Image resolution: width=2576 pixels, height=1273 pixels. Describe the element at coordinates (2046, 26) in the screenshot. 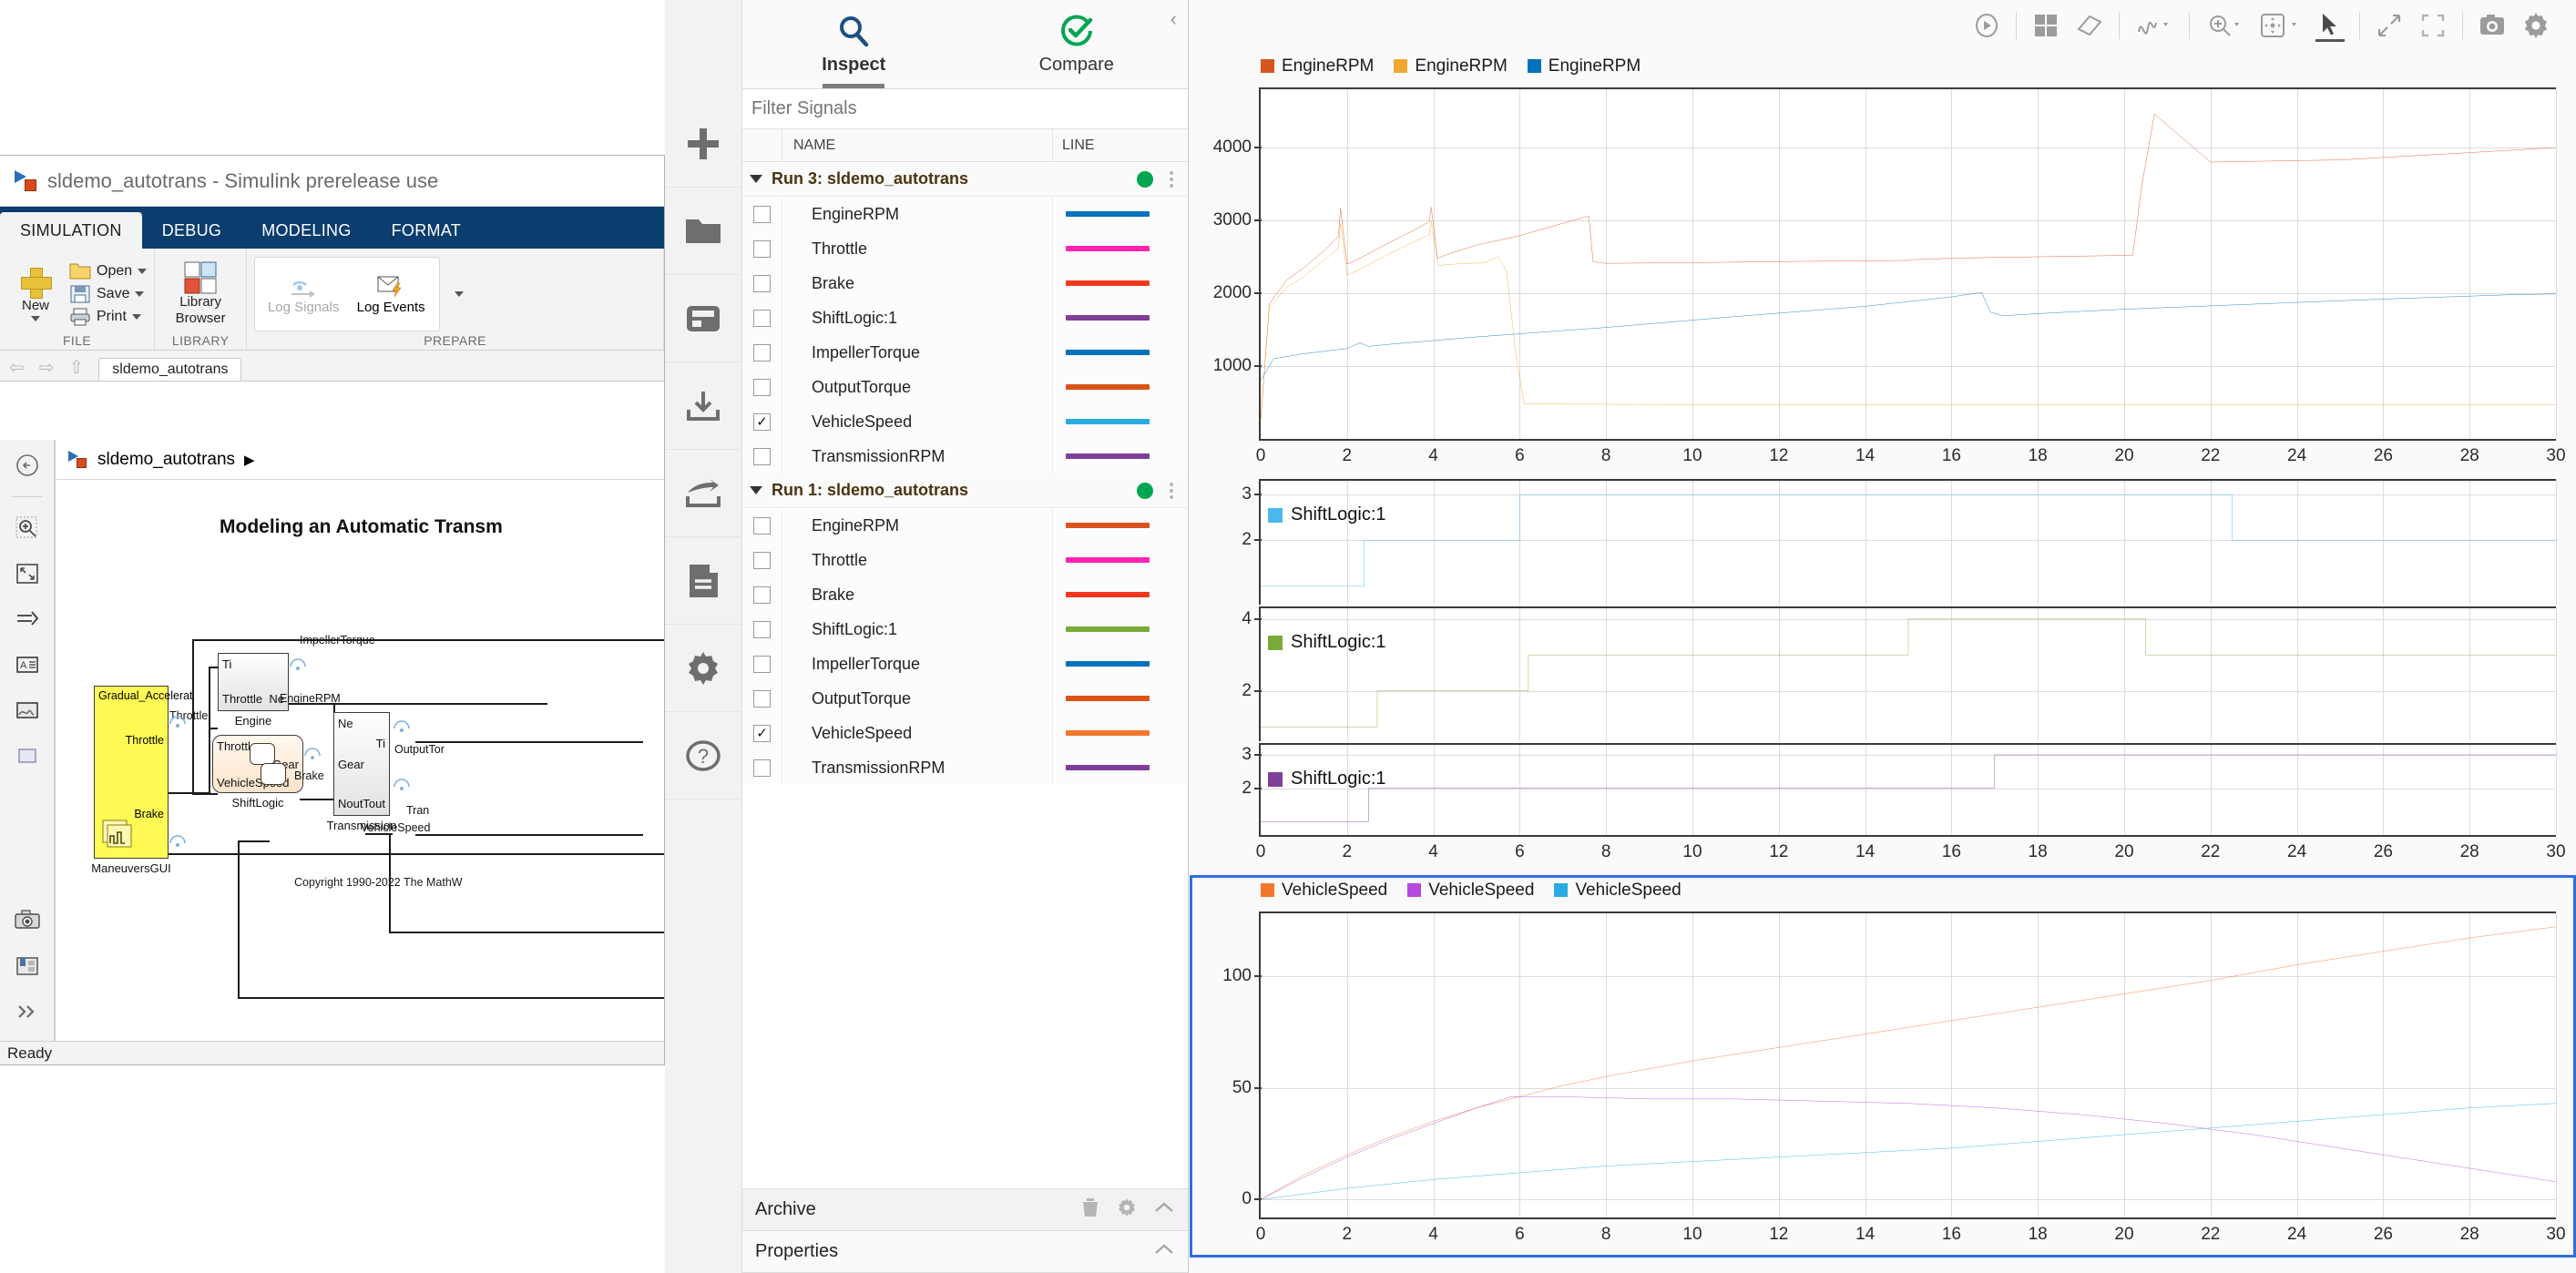

I see `layout-grid-icon` at that location.